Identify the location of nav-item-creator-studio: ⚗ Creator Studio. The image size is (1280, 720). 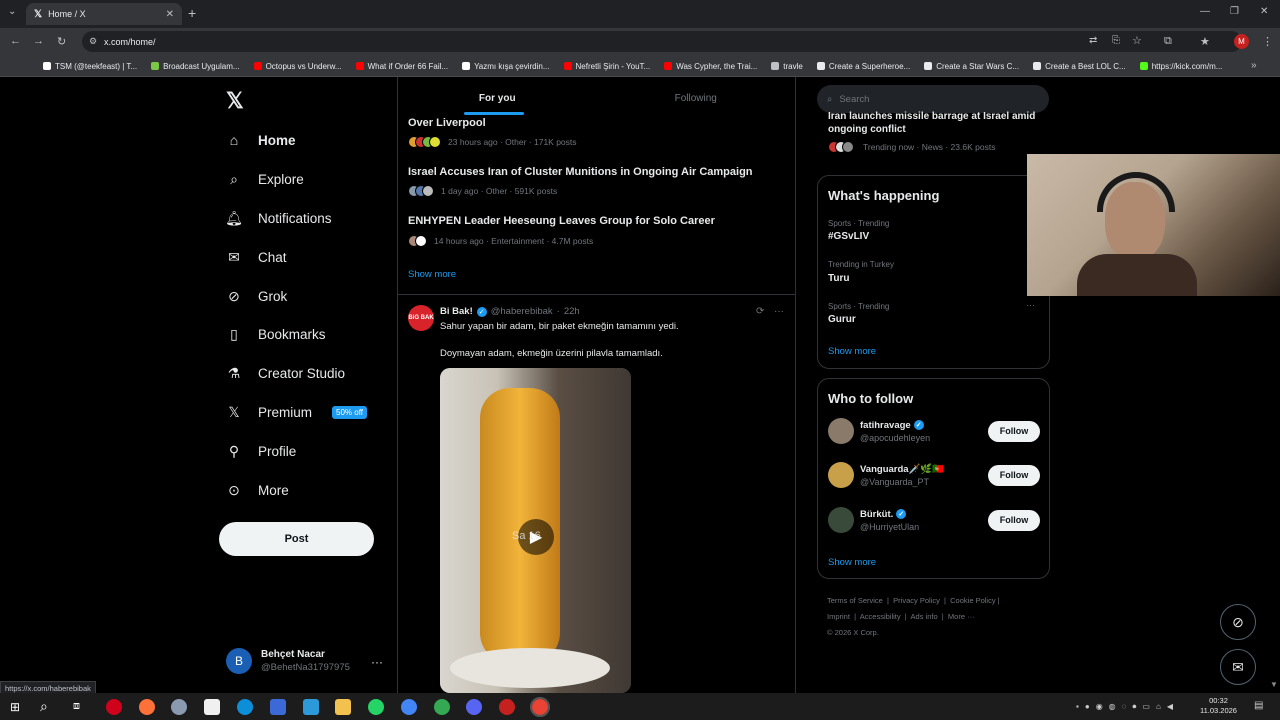
(285, 373).